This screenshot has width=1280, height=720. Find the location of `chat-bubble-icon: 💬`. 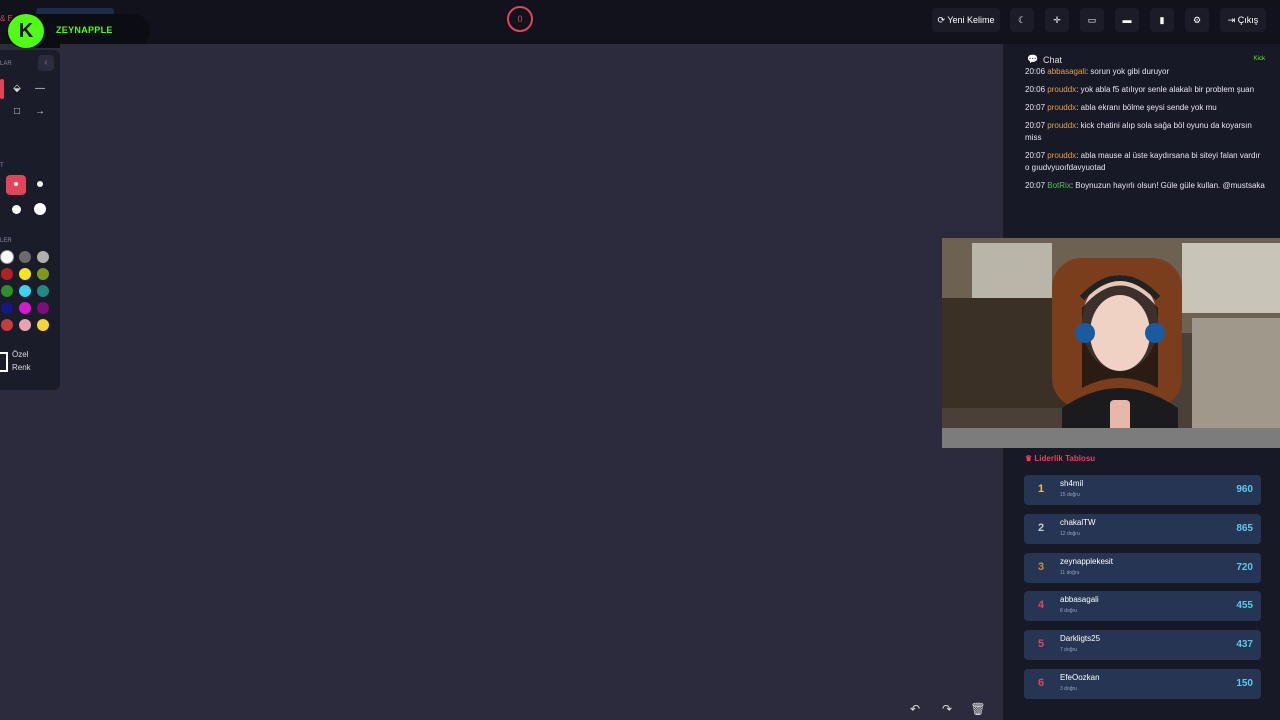

chat-bubble-icon: 💬 is located at coordinates (1033, 59).